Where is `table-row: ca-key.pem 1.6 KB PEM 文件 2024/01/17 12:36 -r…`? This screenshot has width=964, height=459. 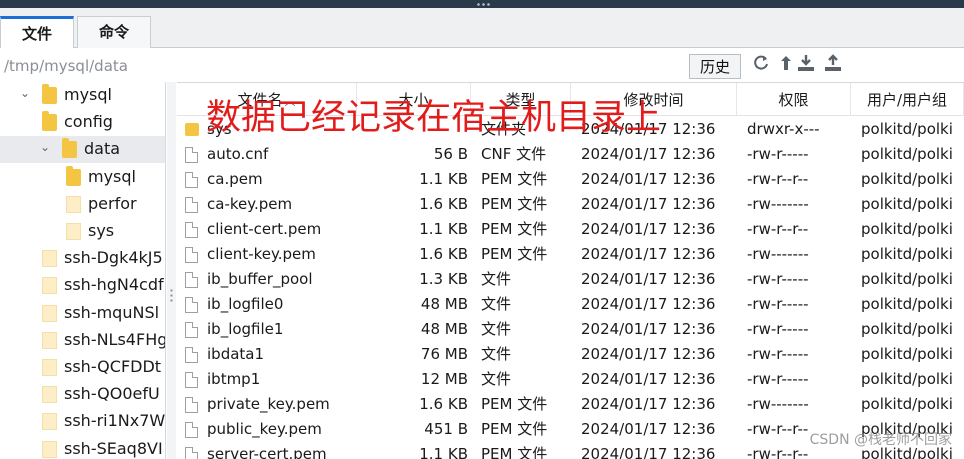
table-row: ca-key.pem 1.6 KB PEM 文件 2024/01/17 12:36 -r… is located at coordinates (570, 204).